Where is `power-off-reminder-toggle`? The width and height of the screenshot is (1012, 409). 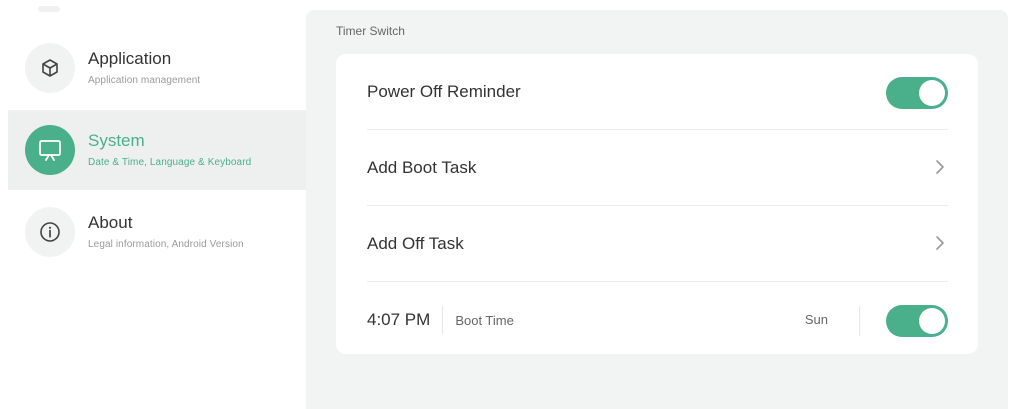 power-off-reminder-toggle is located at coordinates (917, 93).